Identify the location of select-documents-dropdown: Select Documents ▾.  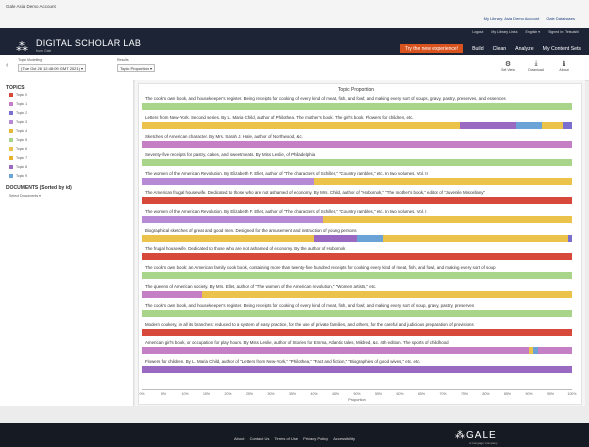
(25, 196).